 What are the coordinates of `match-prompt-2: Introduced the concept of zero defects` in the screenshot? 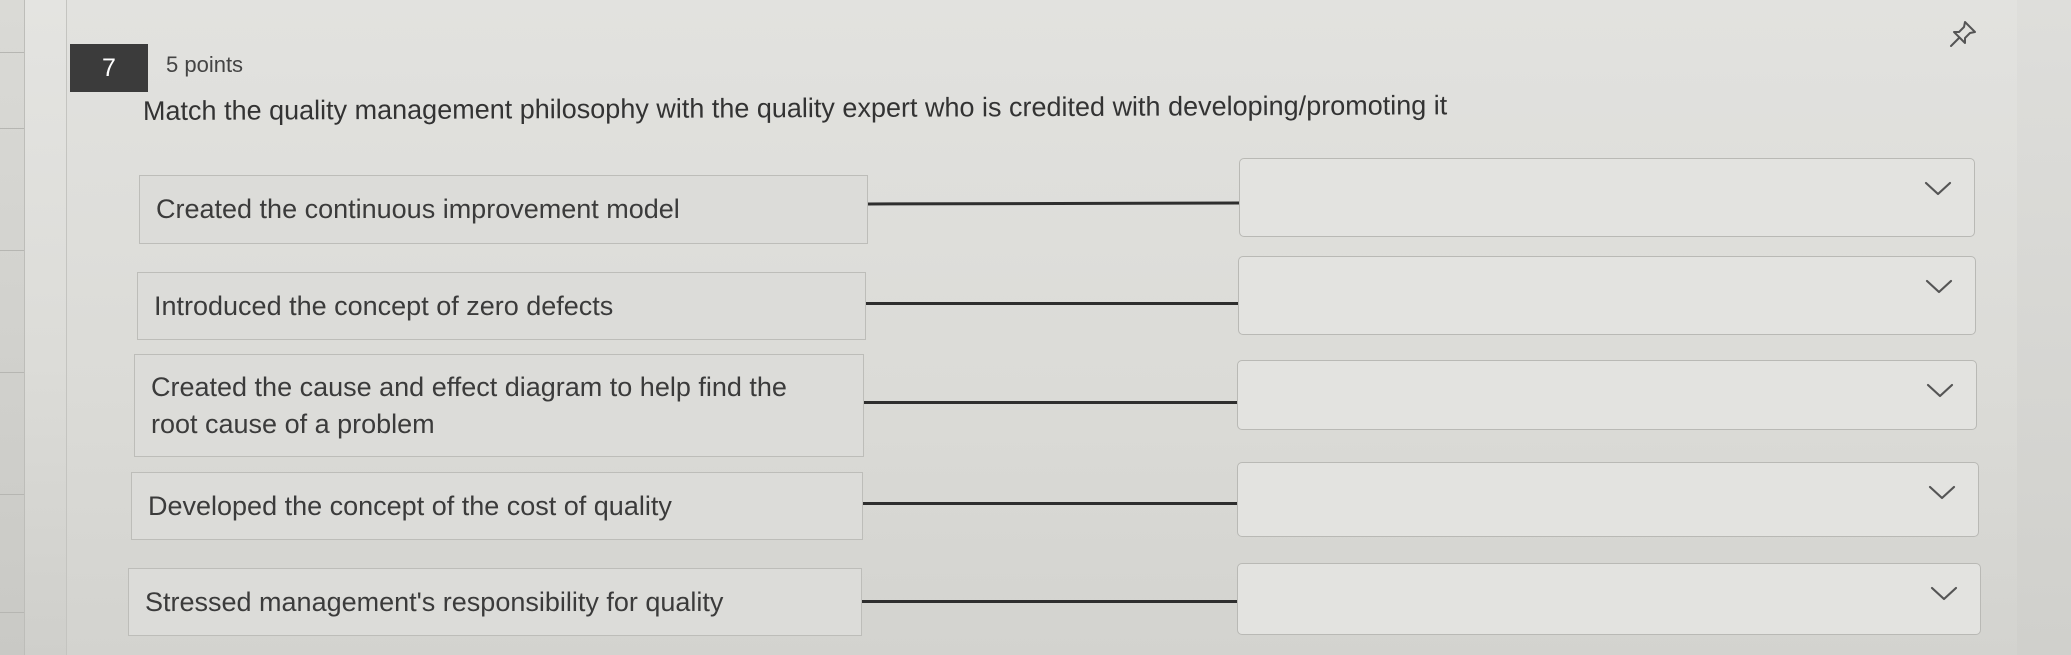 It's located at (501, 306).